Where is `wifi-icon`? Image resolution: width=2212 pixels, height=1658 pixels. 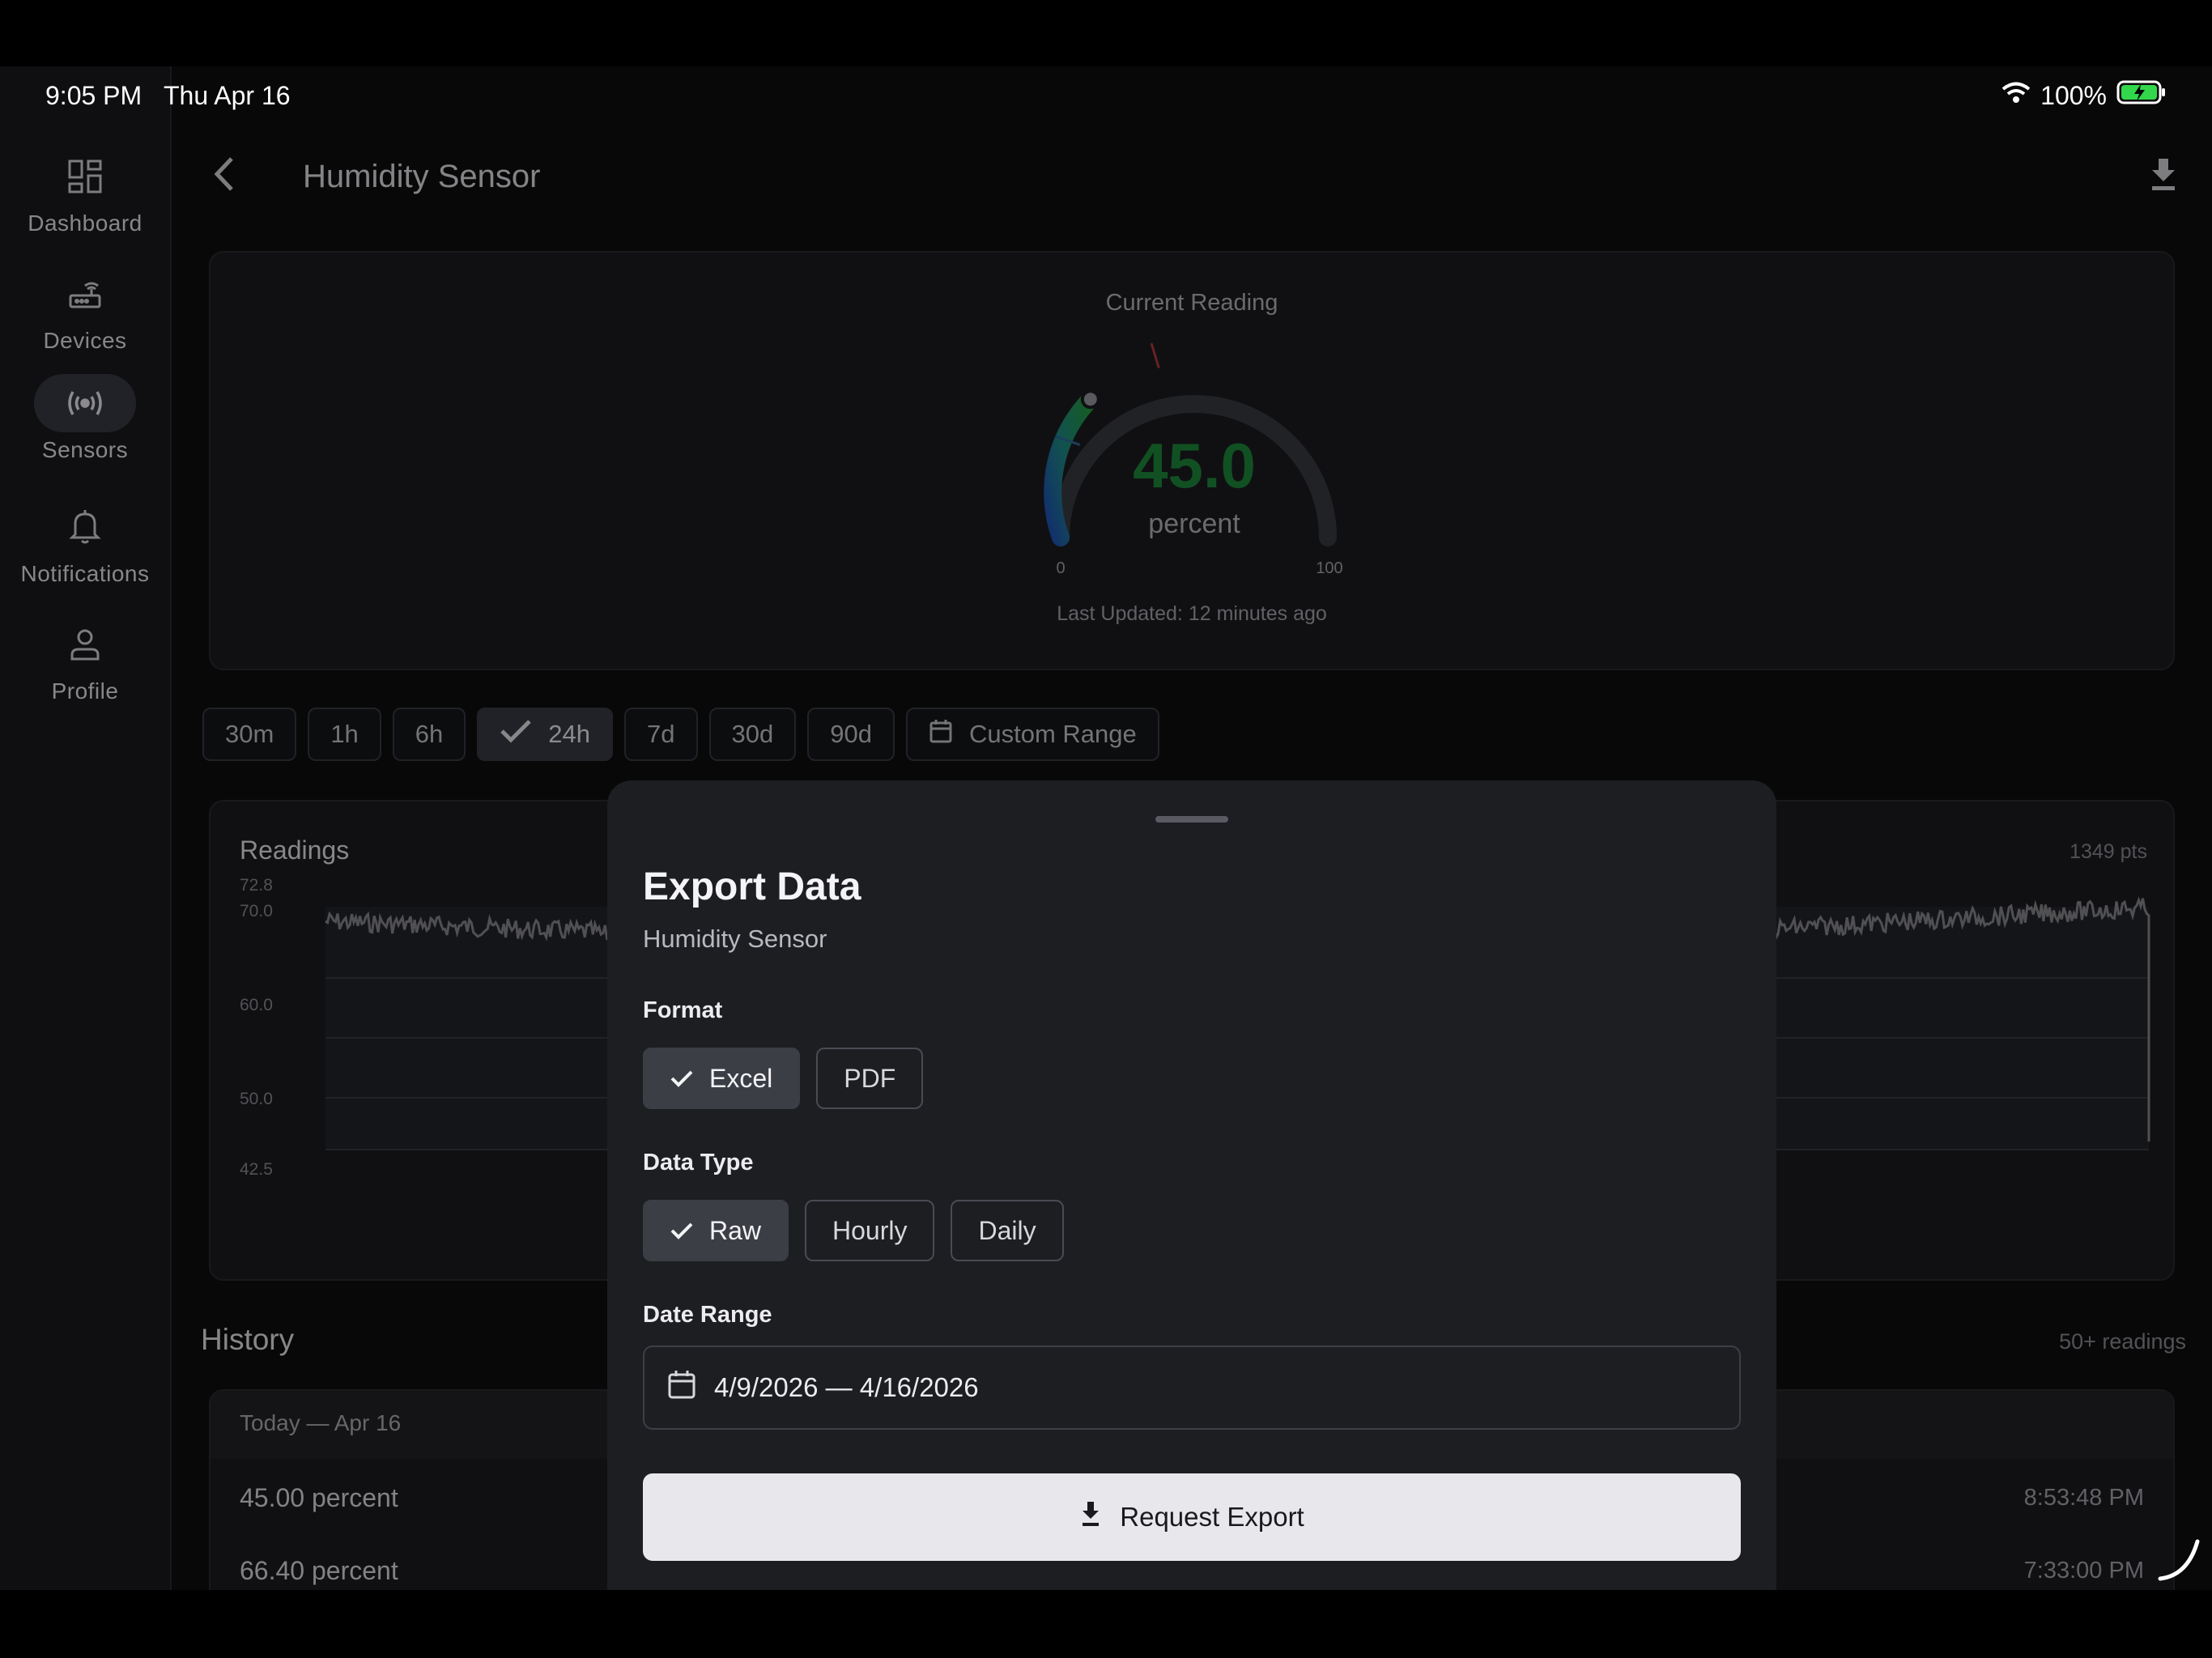 wifi-icon is located at coordinates (2016, 96).